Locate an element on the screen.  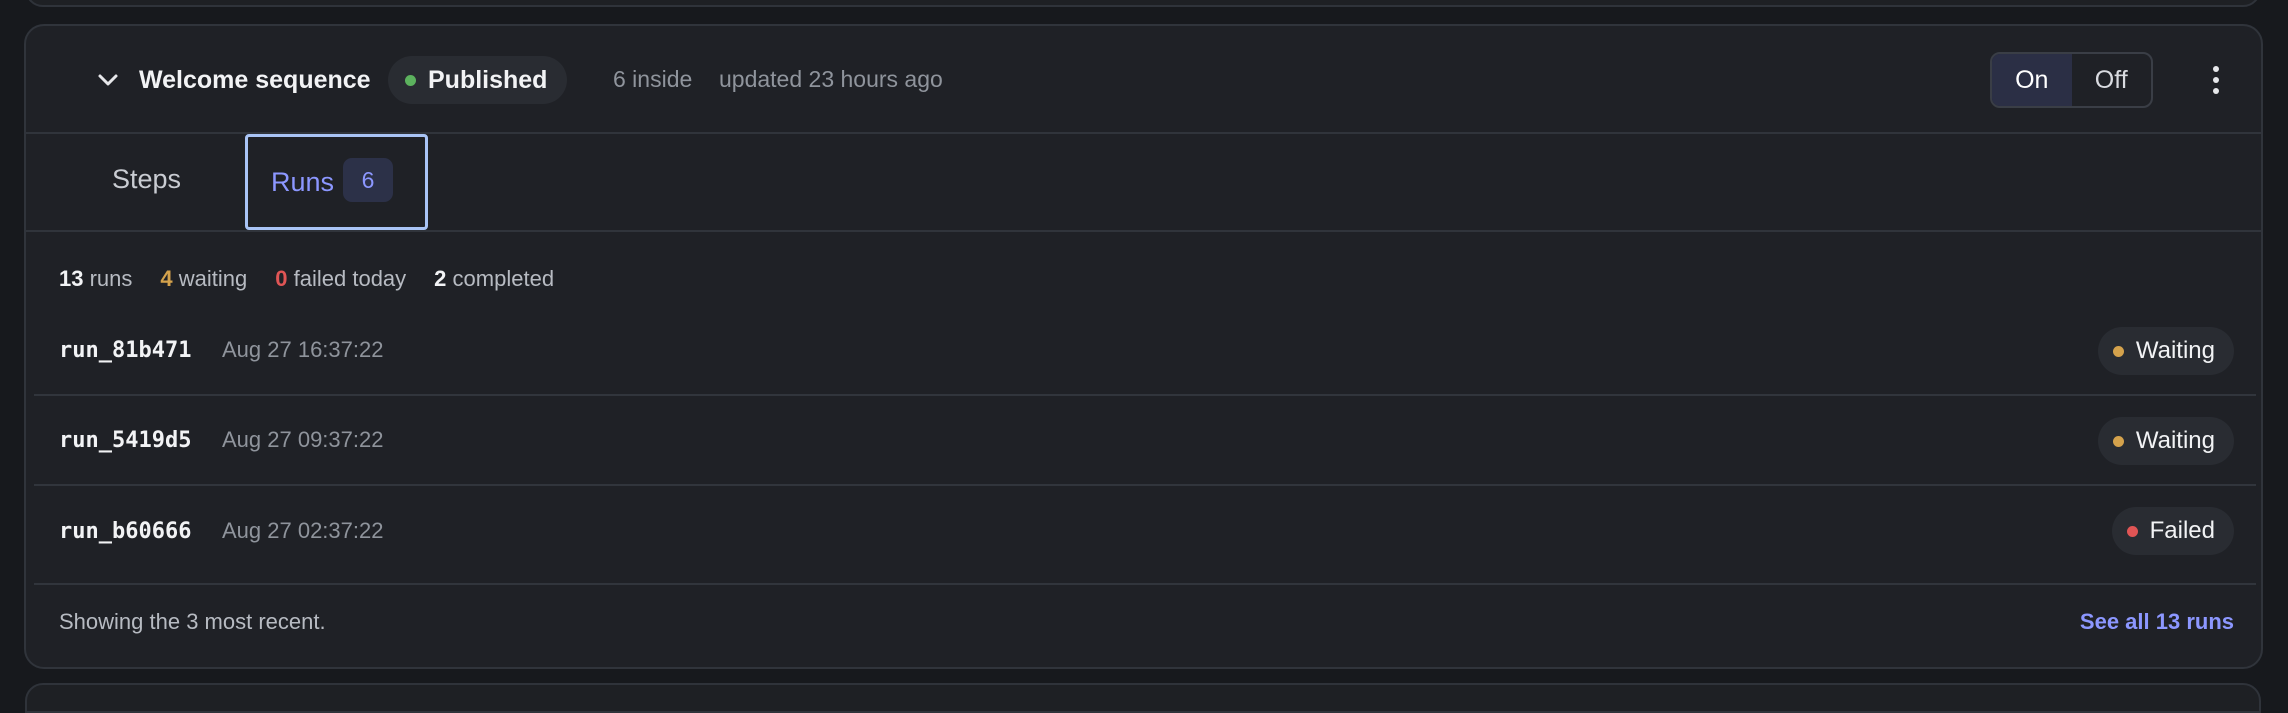
run-id: run_b60666 is located at coordinates (125, 531).